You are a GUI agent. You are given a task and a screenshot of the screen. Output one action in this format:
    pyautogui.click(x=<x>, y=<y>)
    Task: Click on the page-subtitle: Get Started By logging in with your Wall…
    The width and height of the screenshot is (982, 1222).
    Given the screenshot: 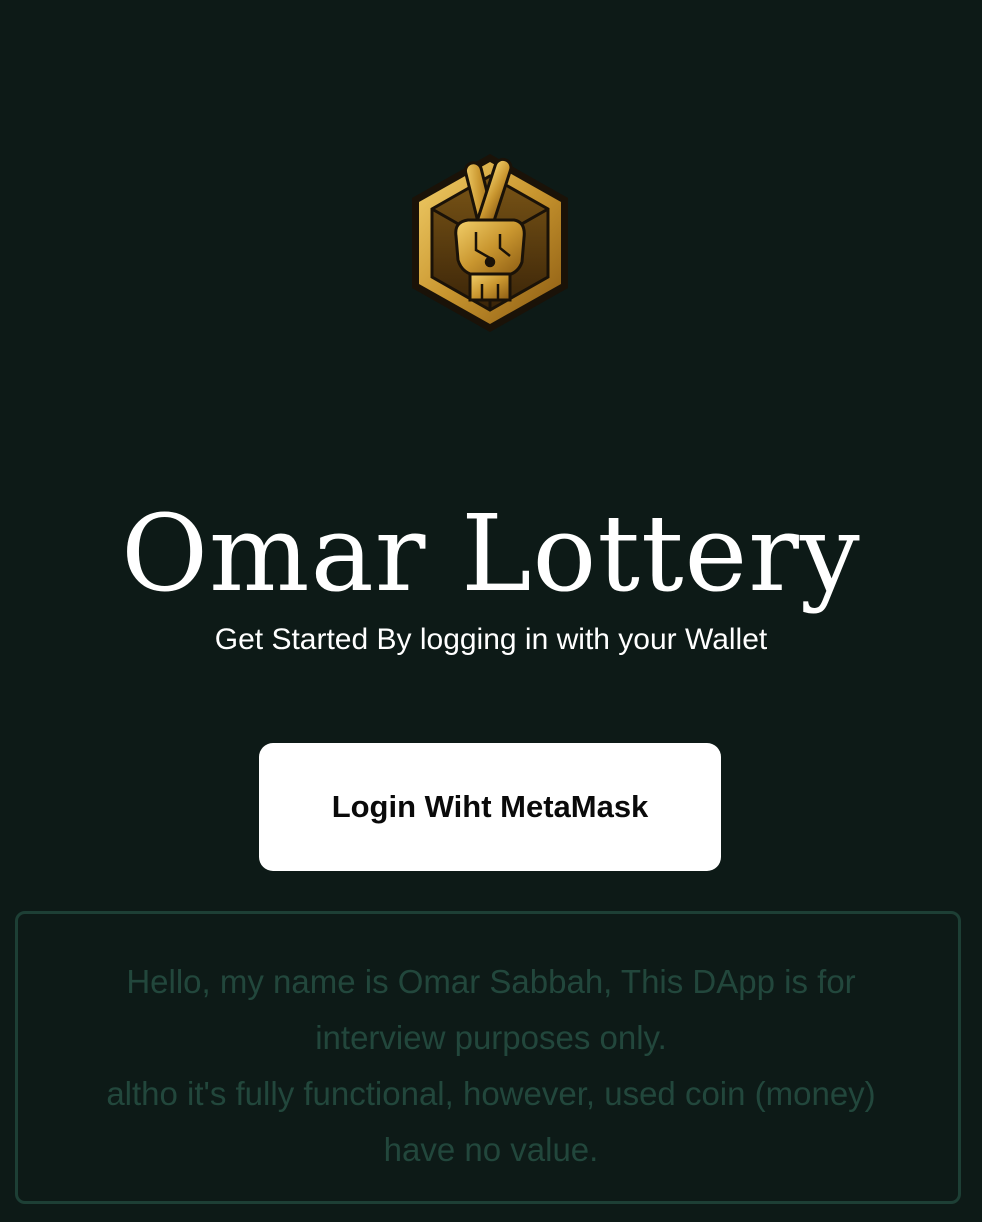 What is the action you would take?
    pyautogui.click(x=491, y=639)
    